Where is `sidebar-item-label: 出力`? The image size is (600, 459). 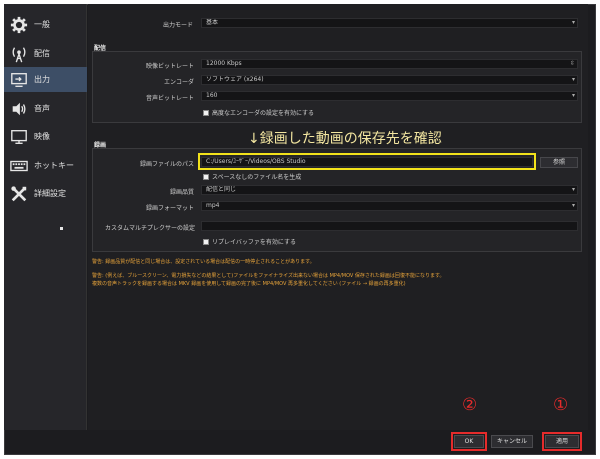 sidebar-item-label: 出力 is located at coordinates (42, 79).